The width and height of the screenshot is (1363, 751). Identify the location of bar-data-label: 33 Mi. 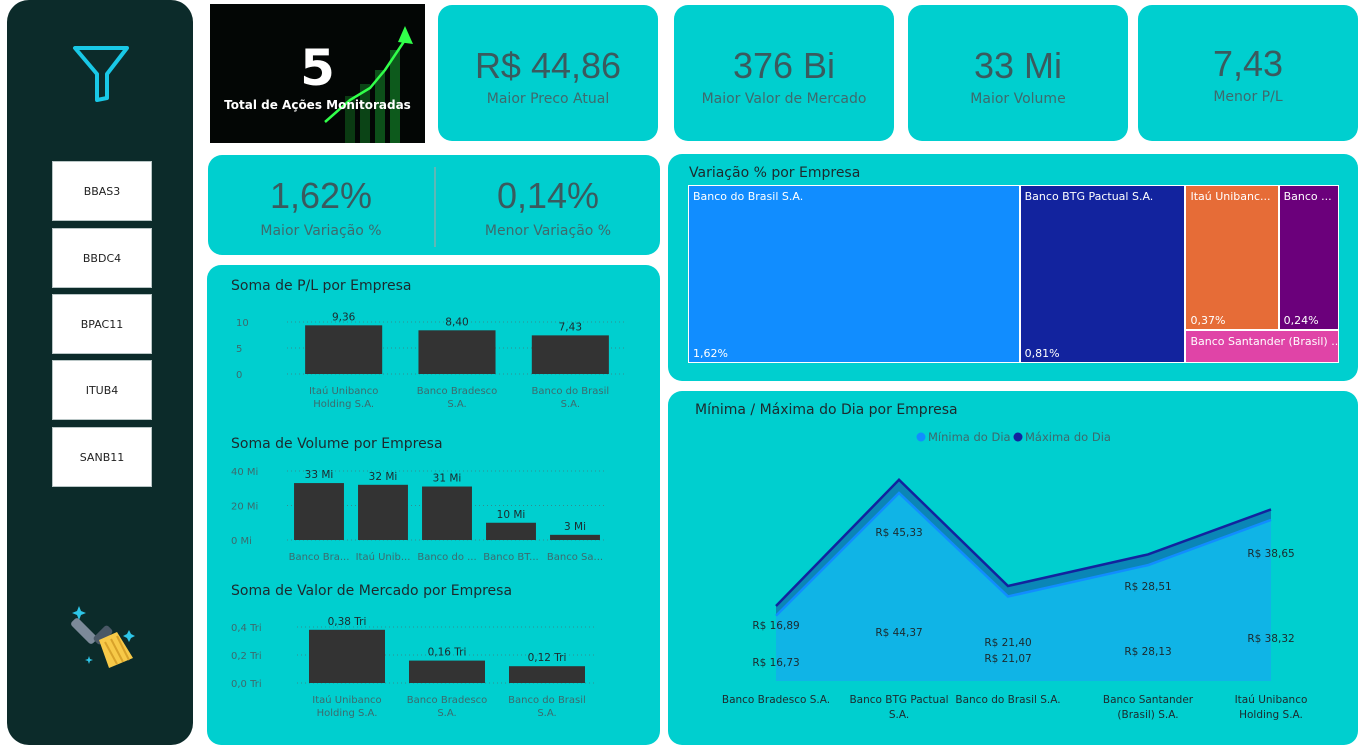
(319, 475).